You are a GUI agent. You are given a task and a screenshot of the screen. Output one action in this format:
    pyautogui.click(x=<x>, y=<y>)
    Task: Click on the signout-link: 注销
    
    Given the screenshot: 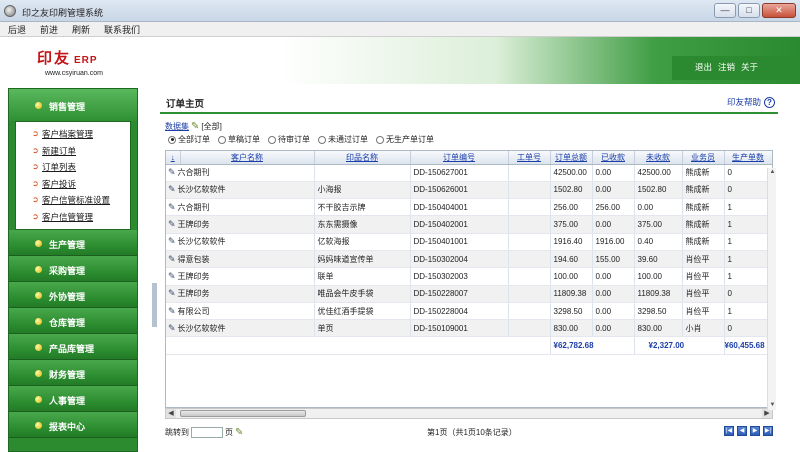 What is the action you would take?
    pyautogui.click(x=726, y=67)
    